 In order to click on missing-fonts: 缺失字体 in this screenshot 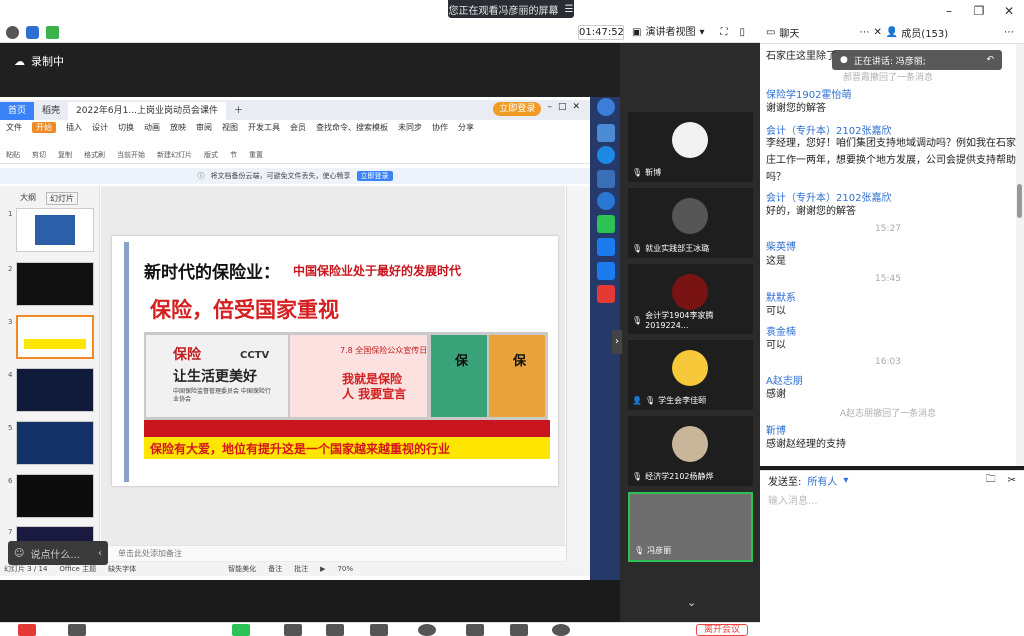, I will do `click(122, 569)`.